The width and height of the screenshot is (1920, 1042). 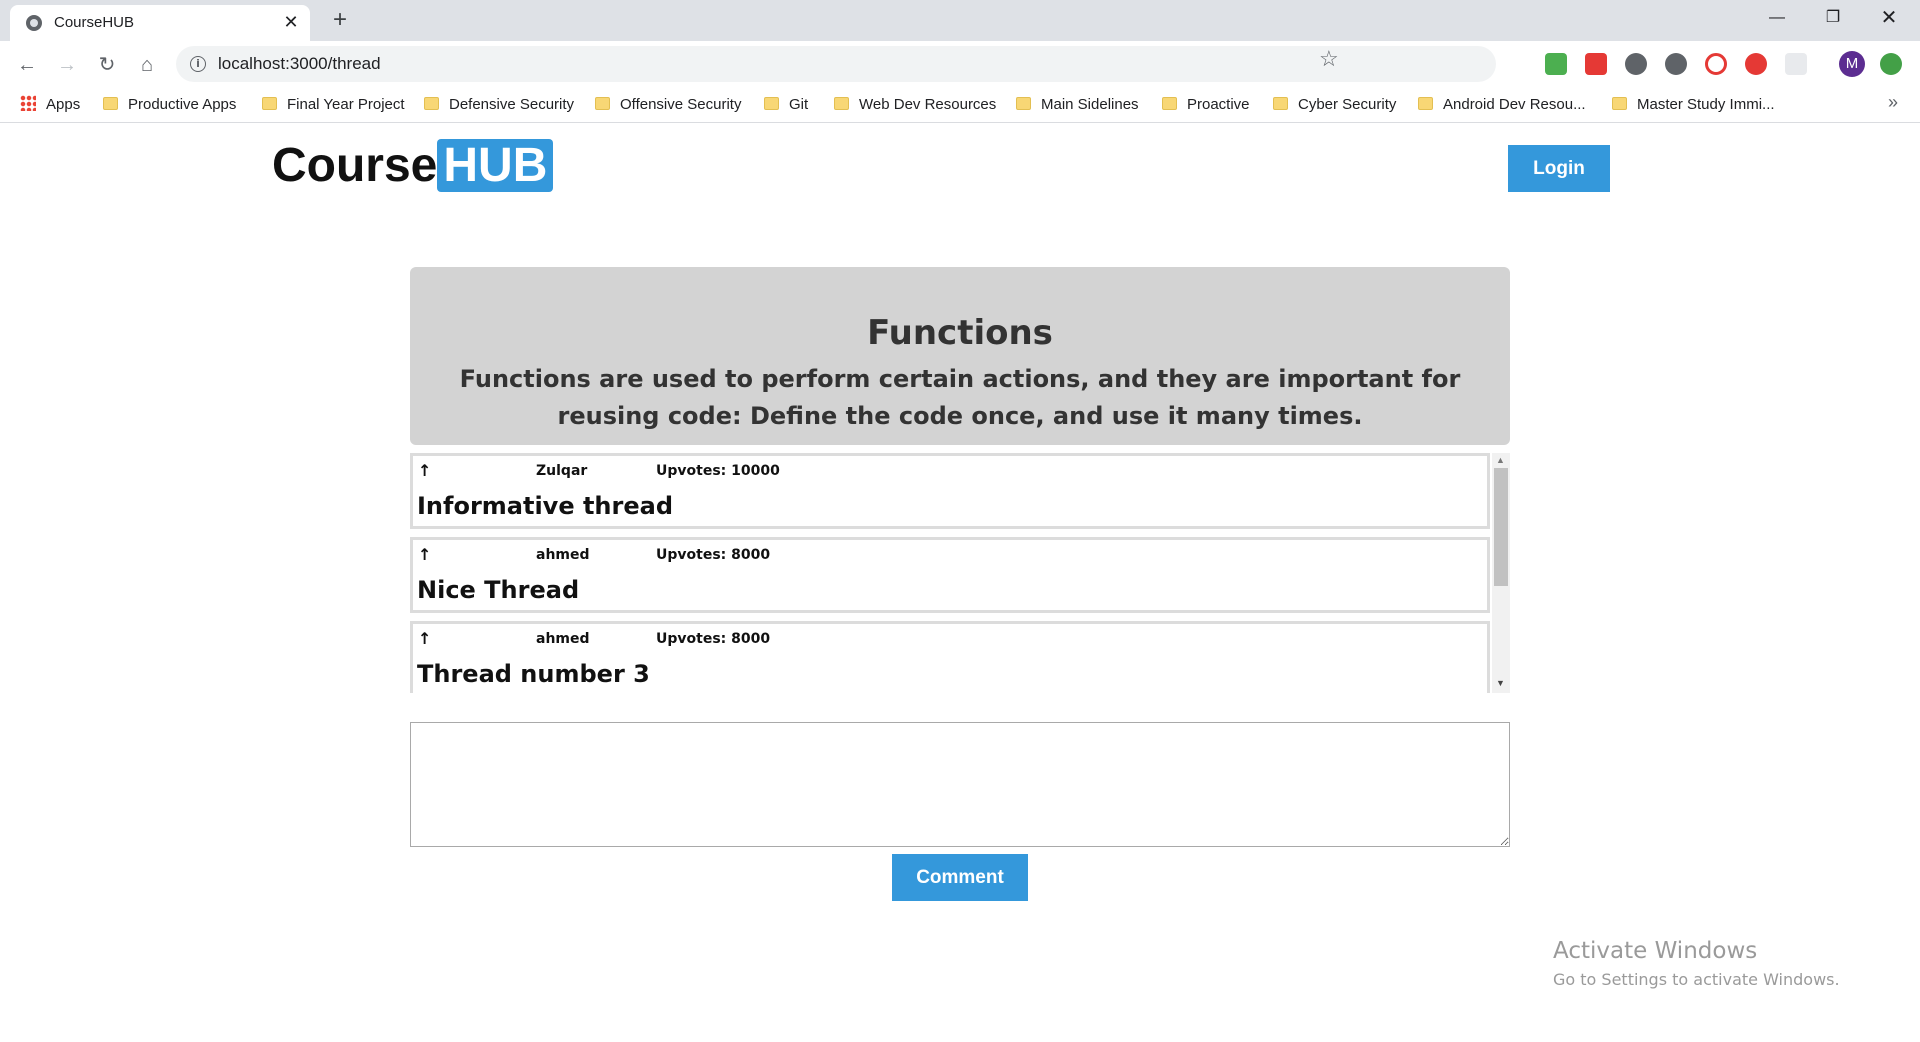 I want to click on thread-title: Nice Thread, so click(x=498, y=590).